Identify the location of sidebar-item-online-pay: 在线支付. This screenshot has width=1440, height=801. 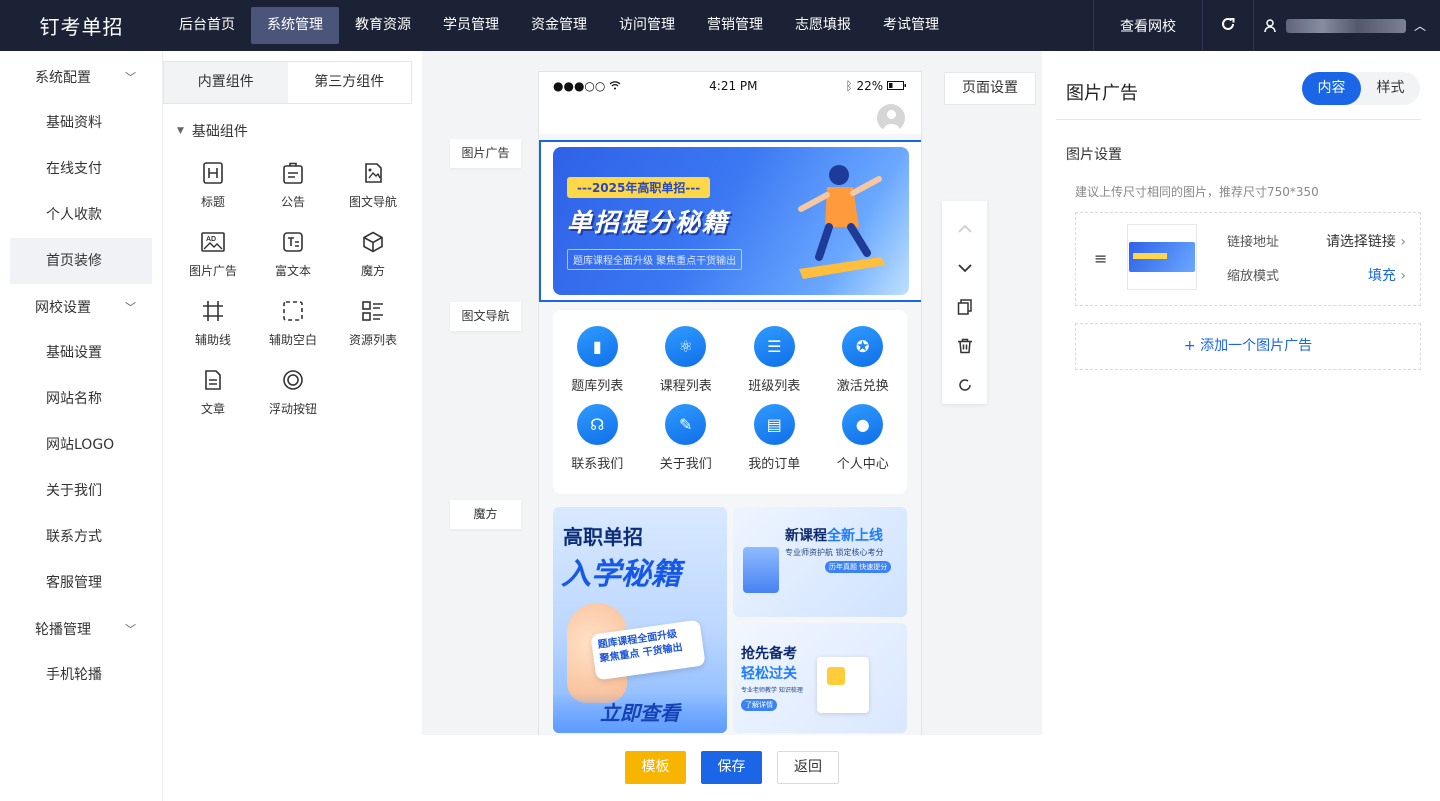
(81, 169).